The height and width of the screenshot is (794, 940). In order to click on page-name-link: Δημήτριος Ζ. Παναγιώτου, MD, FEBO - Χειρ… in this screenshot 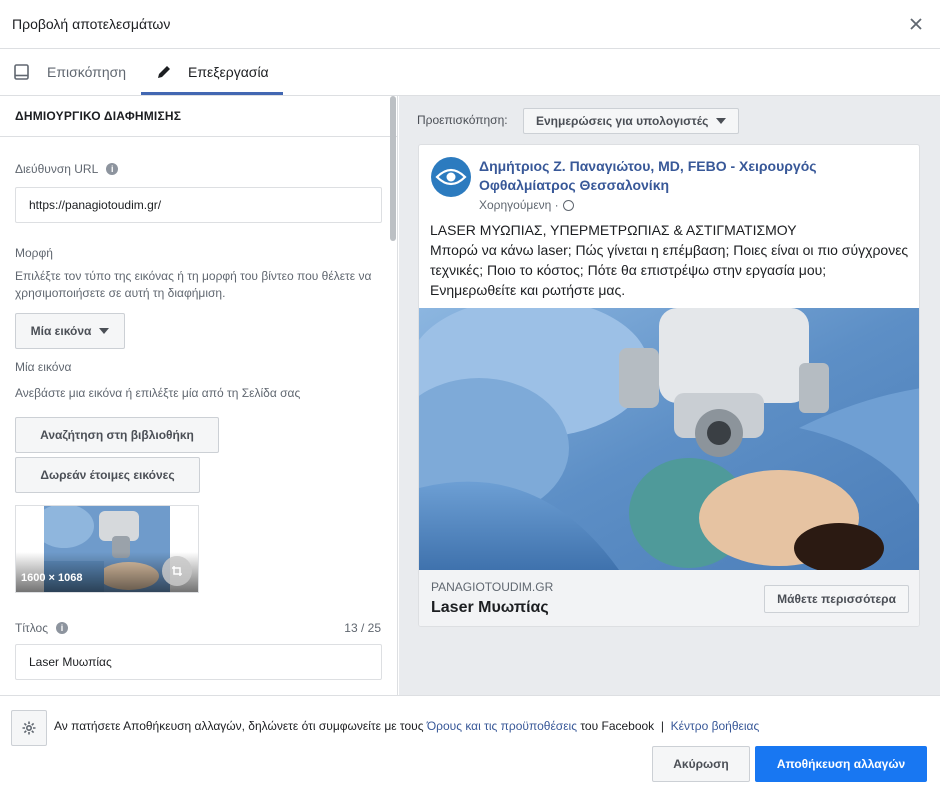, I will do `click(689, 176)`.